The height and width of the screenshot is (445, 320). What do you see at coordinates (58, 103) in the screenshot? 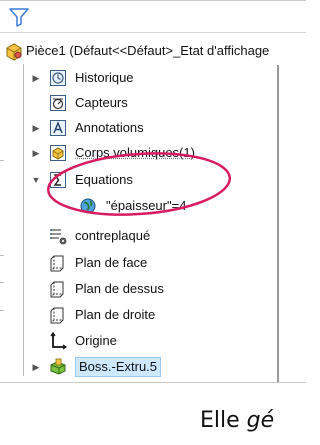
I see `sensors-icon` at bounding box center [58, 103].